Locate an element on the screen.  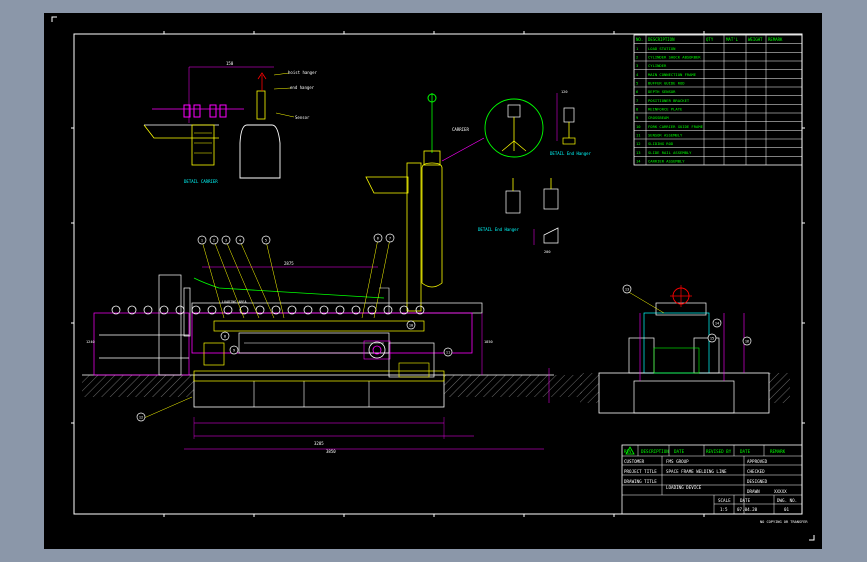
dim-end-hanger-1: 120 is located at coordinates (564, 92).